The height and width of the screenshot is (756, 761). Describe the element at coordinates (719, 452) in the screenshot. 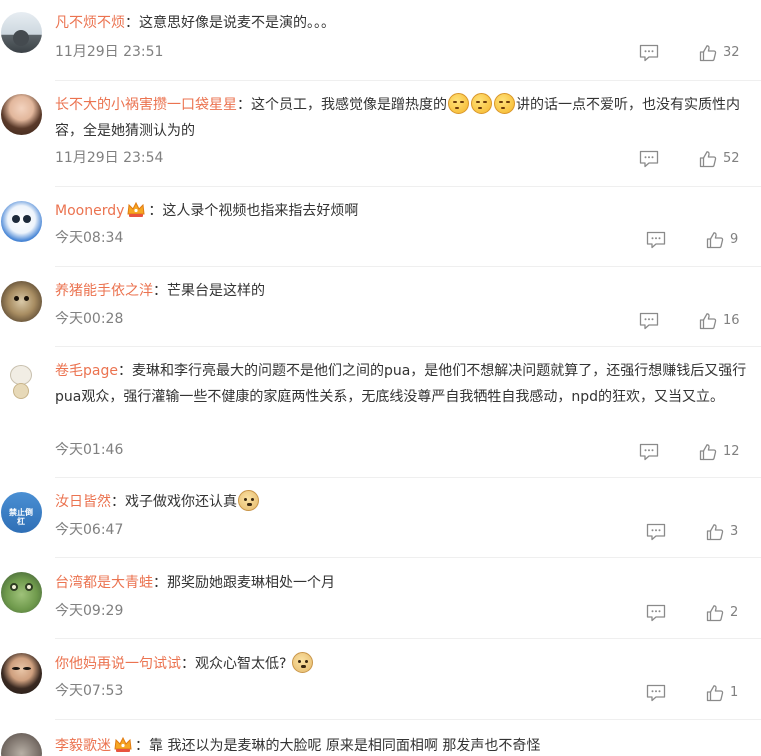

I see `like-button: 12` at that location.